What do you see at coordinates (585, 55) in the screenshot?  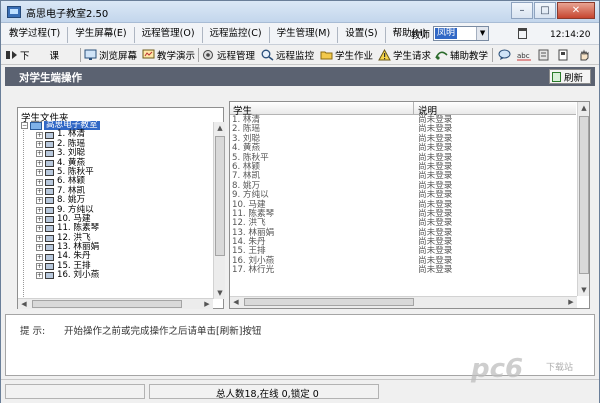 I see `hand-button` at bounding box center [585, 55].